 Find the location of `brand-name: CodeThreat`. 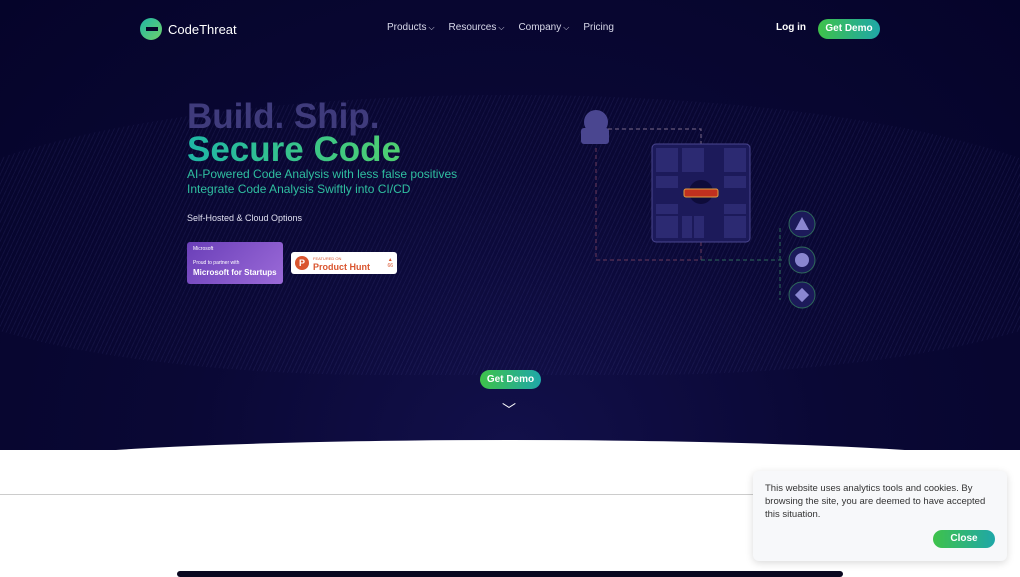

brand-name: CodeThreat is located at coordinates (202, 29).